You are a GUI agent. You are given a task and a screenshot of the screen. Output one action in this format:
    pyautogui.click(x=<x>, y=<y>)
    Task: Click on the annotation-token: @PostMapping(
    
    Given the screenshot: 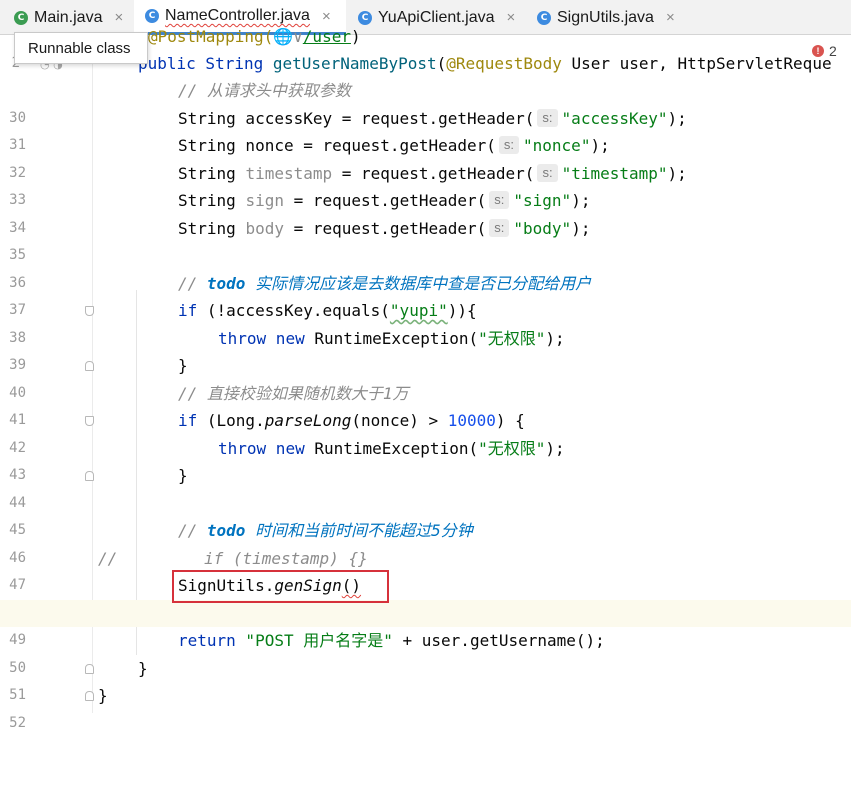 What is the action you would take?
    pyautogui.click(x=211, y=36)
    